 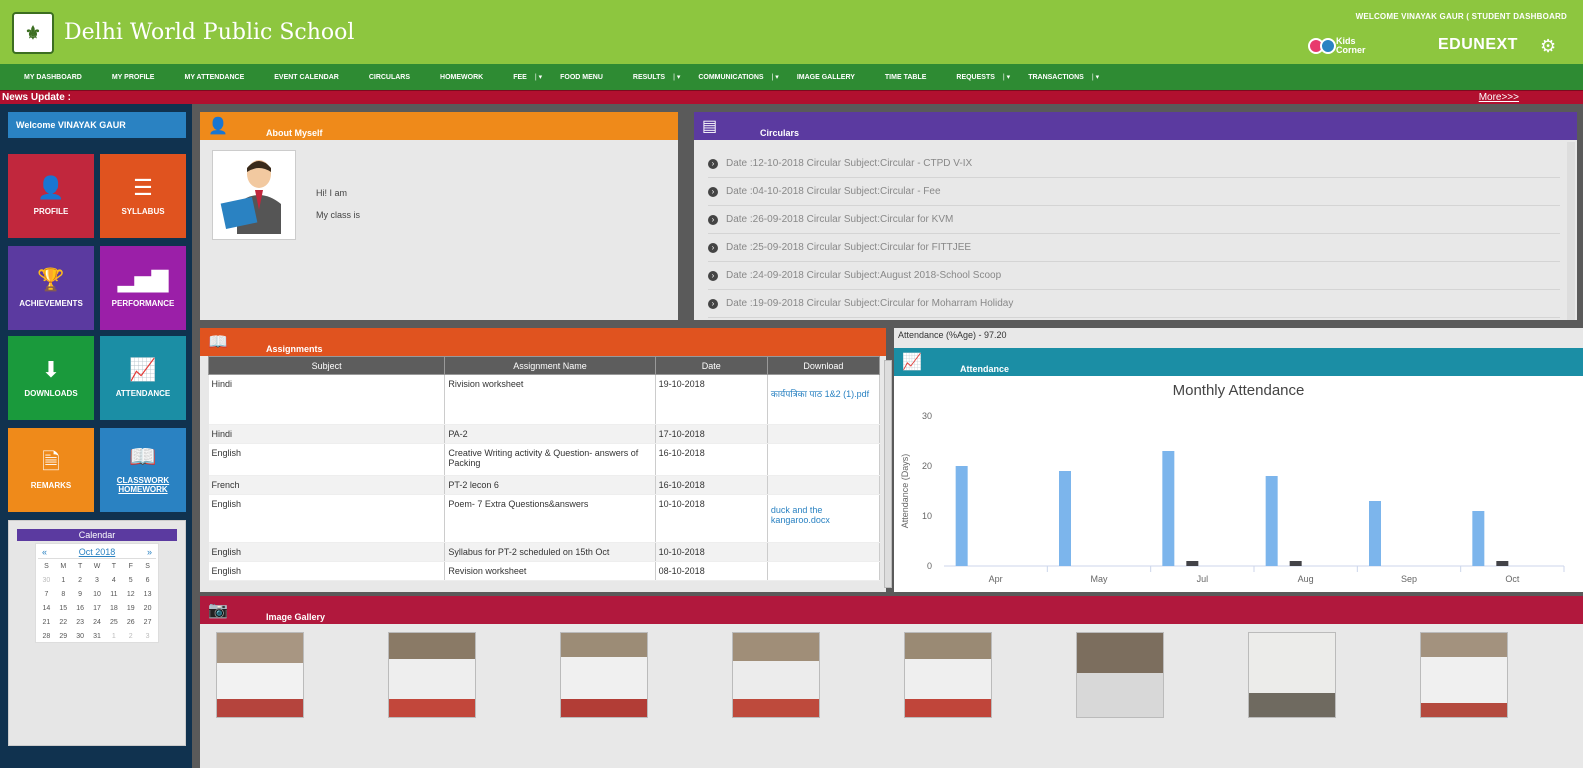 What do you see at coordinates (820, 394) in the screenshot?
I see `download-link: कार्यपत्रिका पाठ 1&2 (1).pdf` at bounding box center [820, 394].